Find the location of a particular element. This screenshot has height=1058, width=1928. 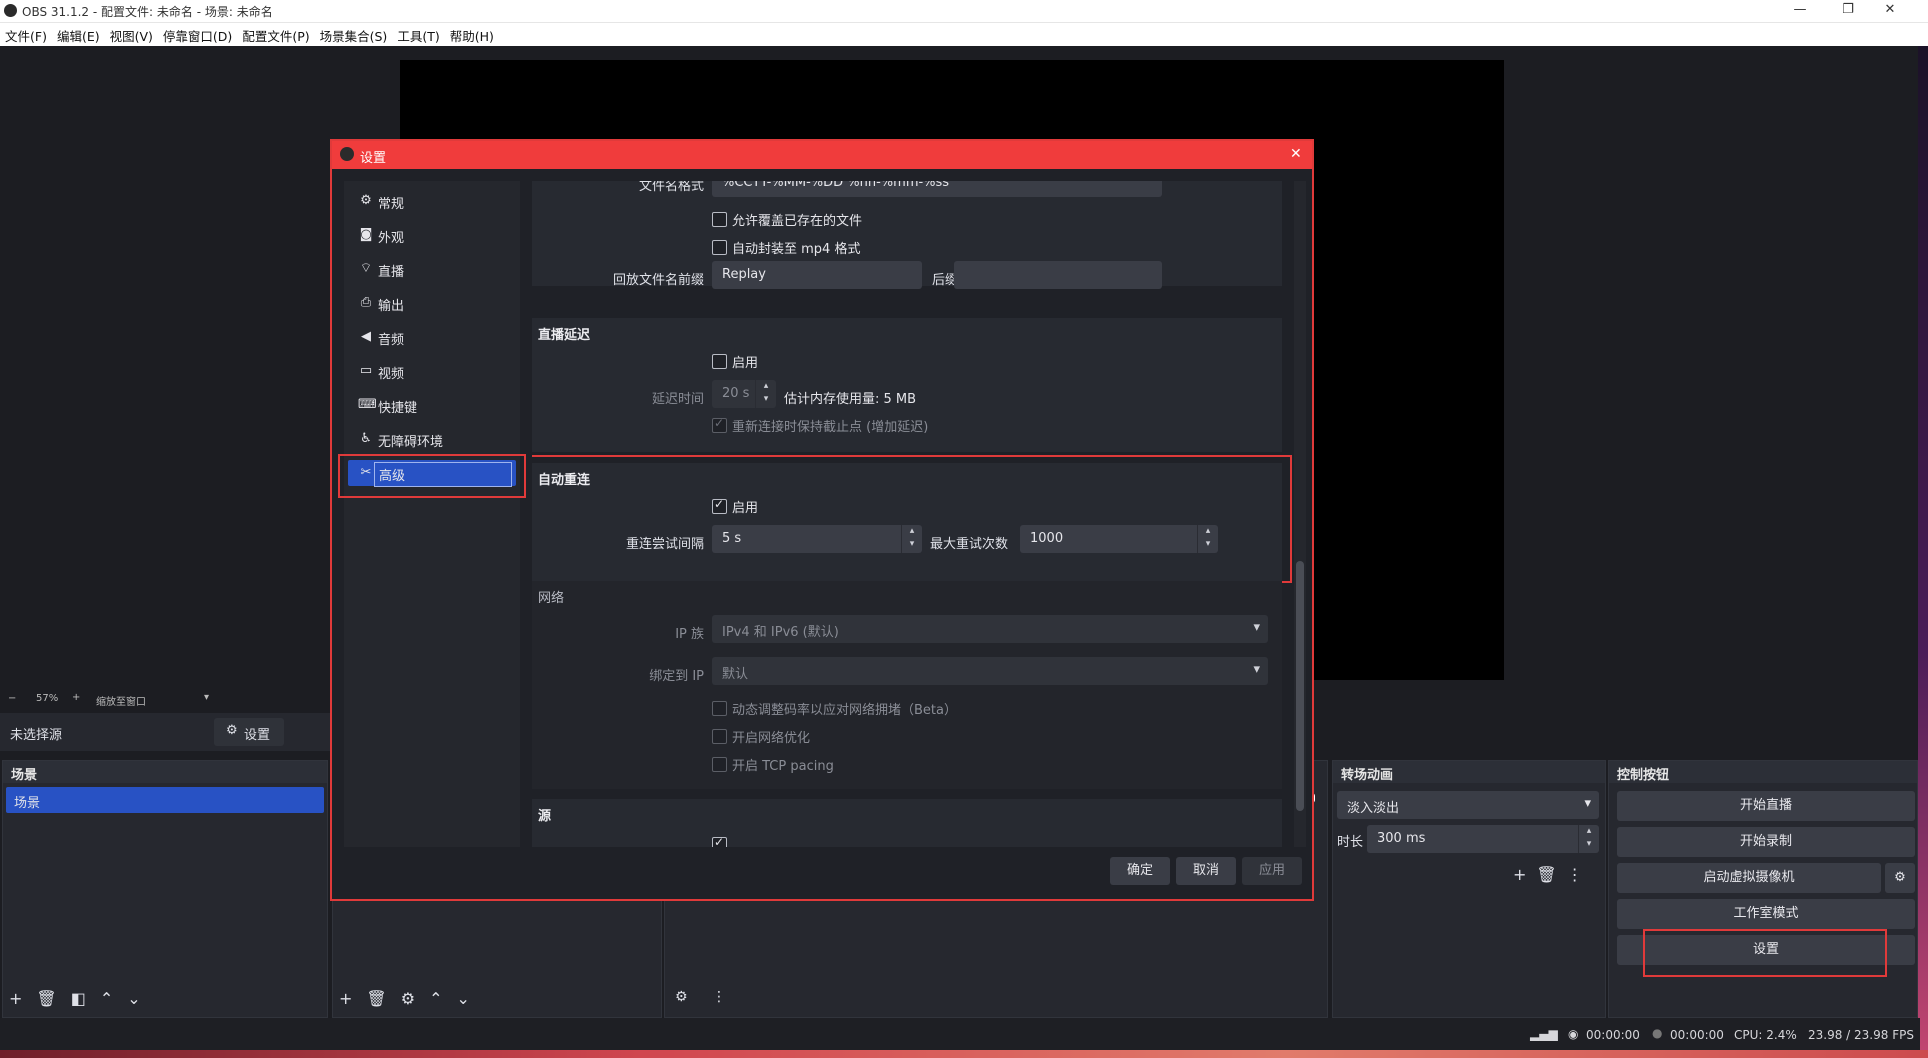

overwrite-checkbox is located at coordinates (719, 219).